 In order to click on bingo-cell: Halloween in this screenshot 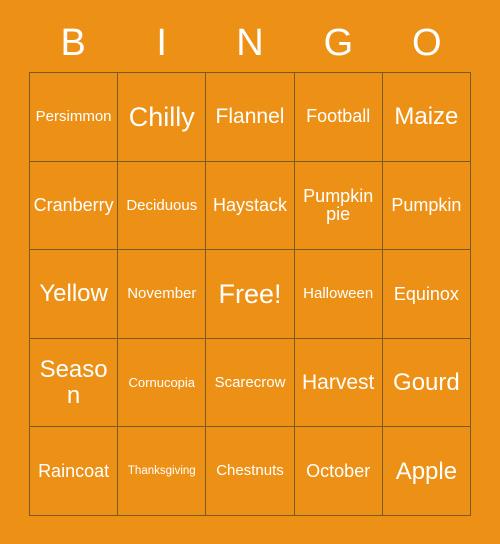, I will do `click(338, 294)`.